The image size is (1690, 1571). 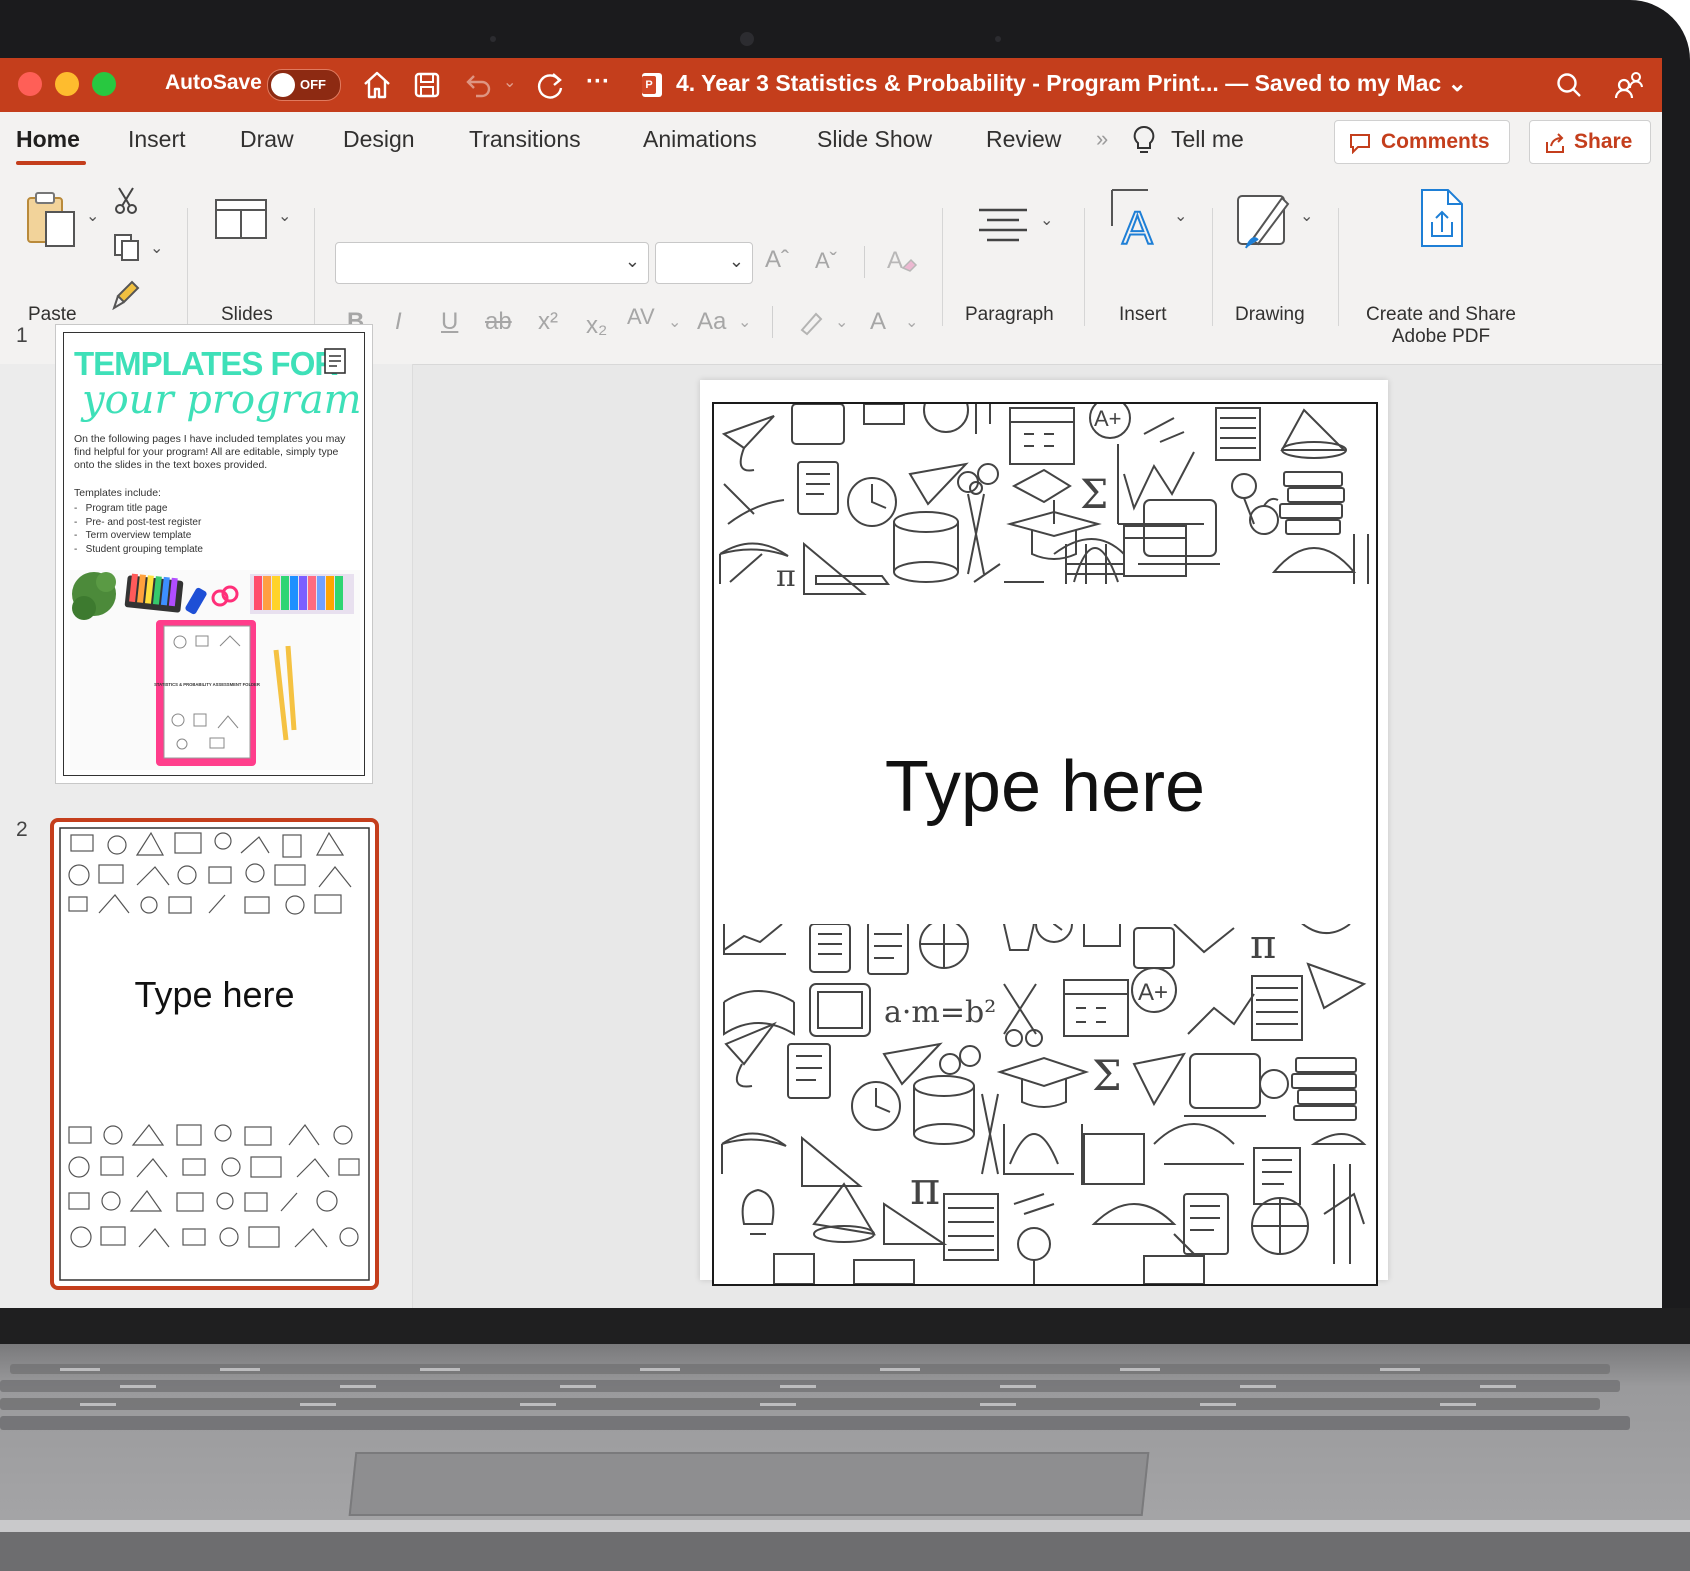 What do you see at coordinates (1569, 85) in the screenshot?
I see `search-icon` at bounding box center [1569, 85].